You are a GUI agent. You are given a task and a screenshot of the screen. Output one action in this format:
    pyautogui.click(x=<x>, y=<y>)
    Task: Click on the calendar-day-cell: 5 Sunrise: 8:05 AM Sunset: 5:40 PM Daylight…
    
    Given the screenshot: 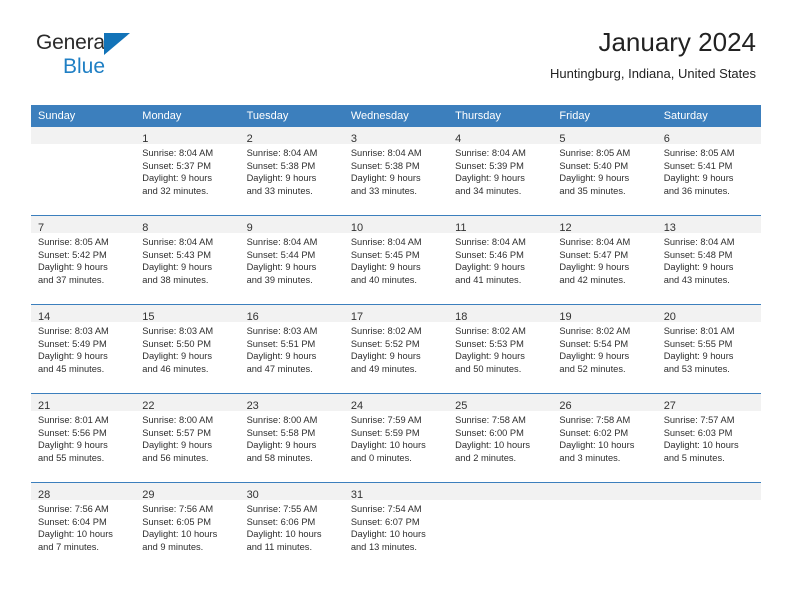 What is the action you would take?
    pyautogui.click(x=604, y=171)
    